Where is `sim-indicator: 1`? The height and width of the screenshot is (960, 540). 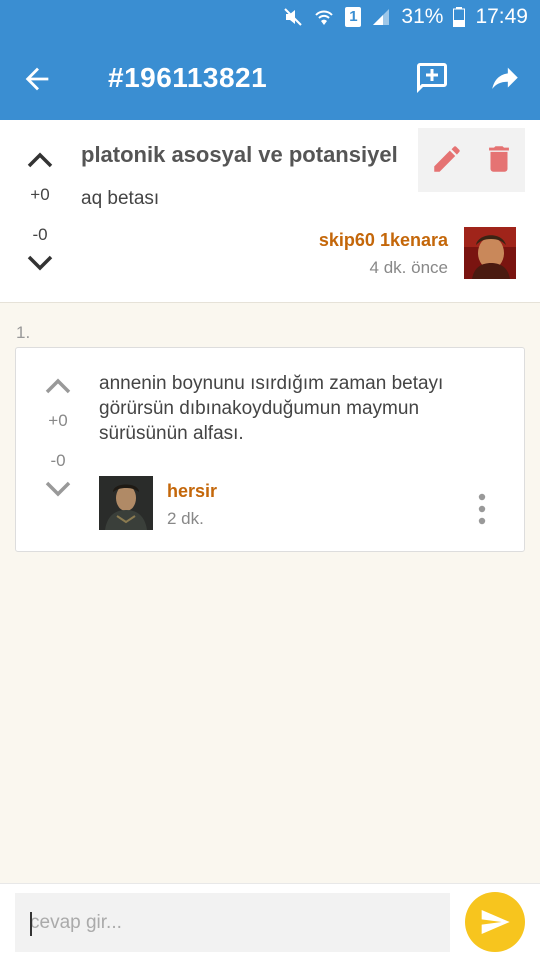 sim-indicator: 1 is located at coordinates (353, 17).